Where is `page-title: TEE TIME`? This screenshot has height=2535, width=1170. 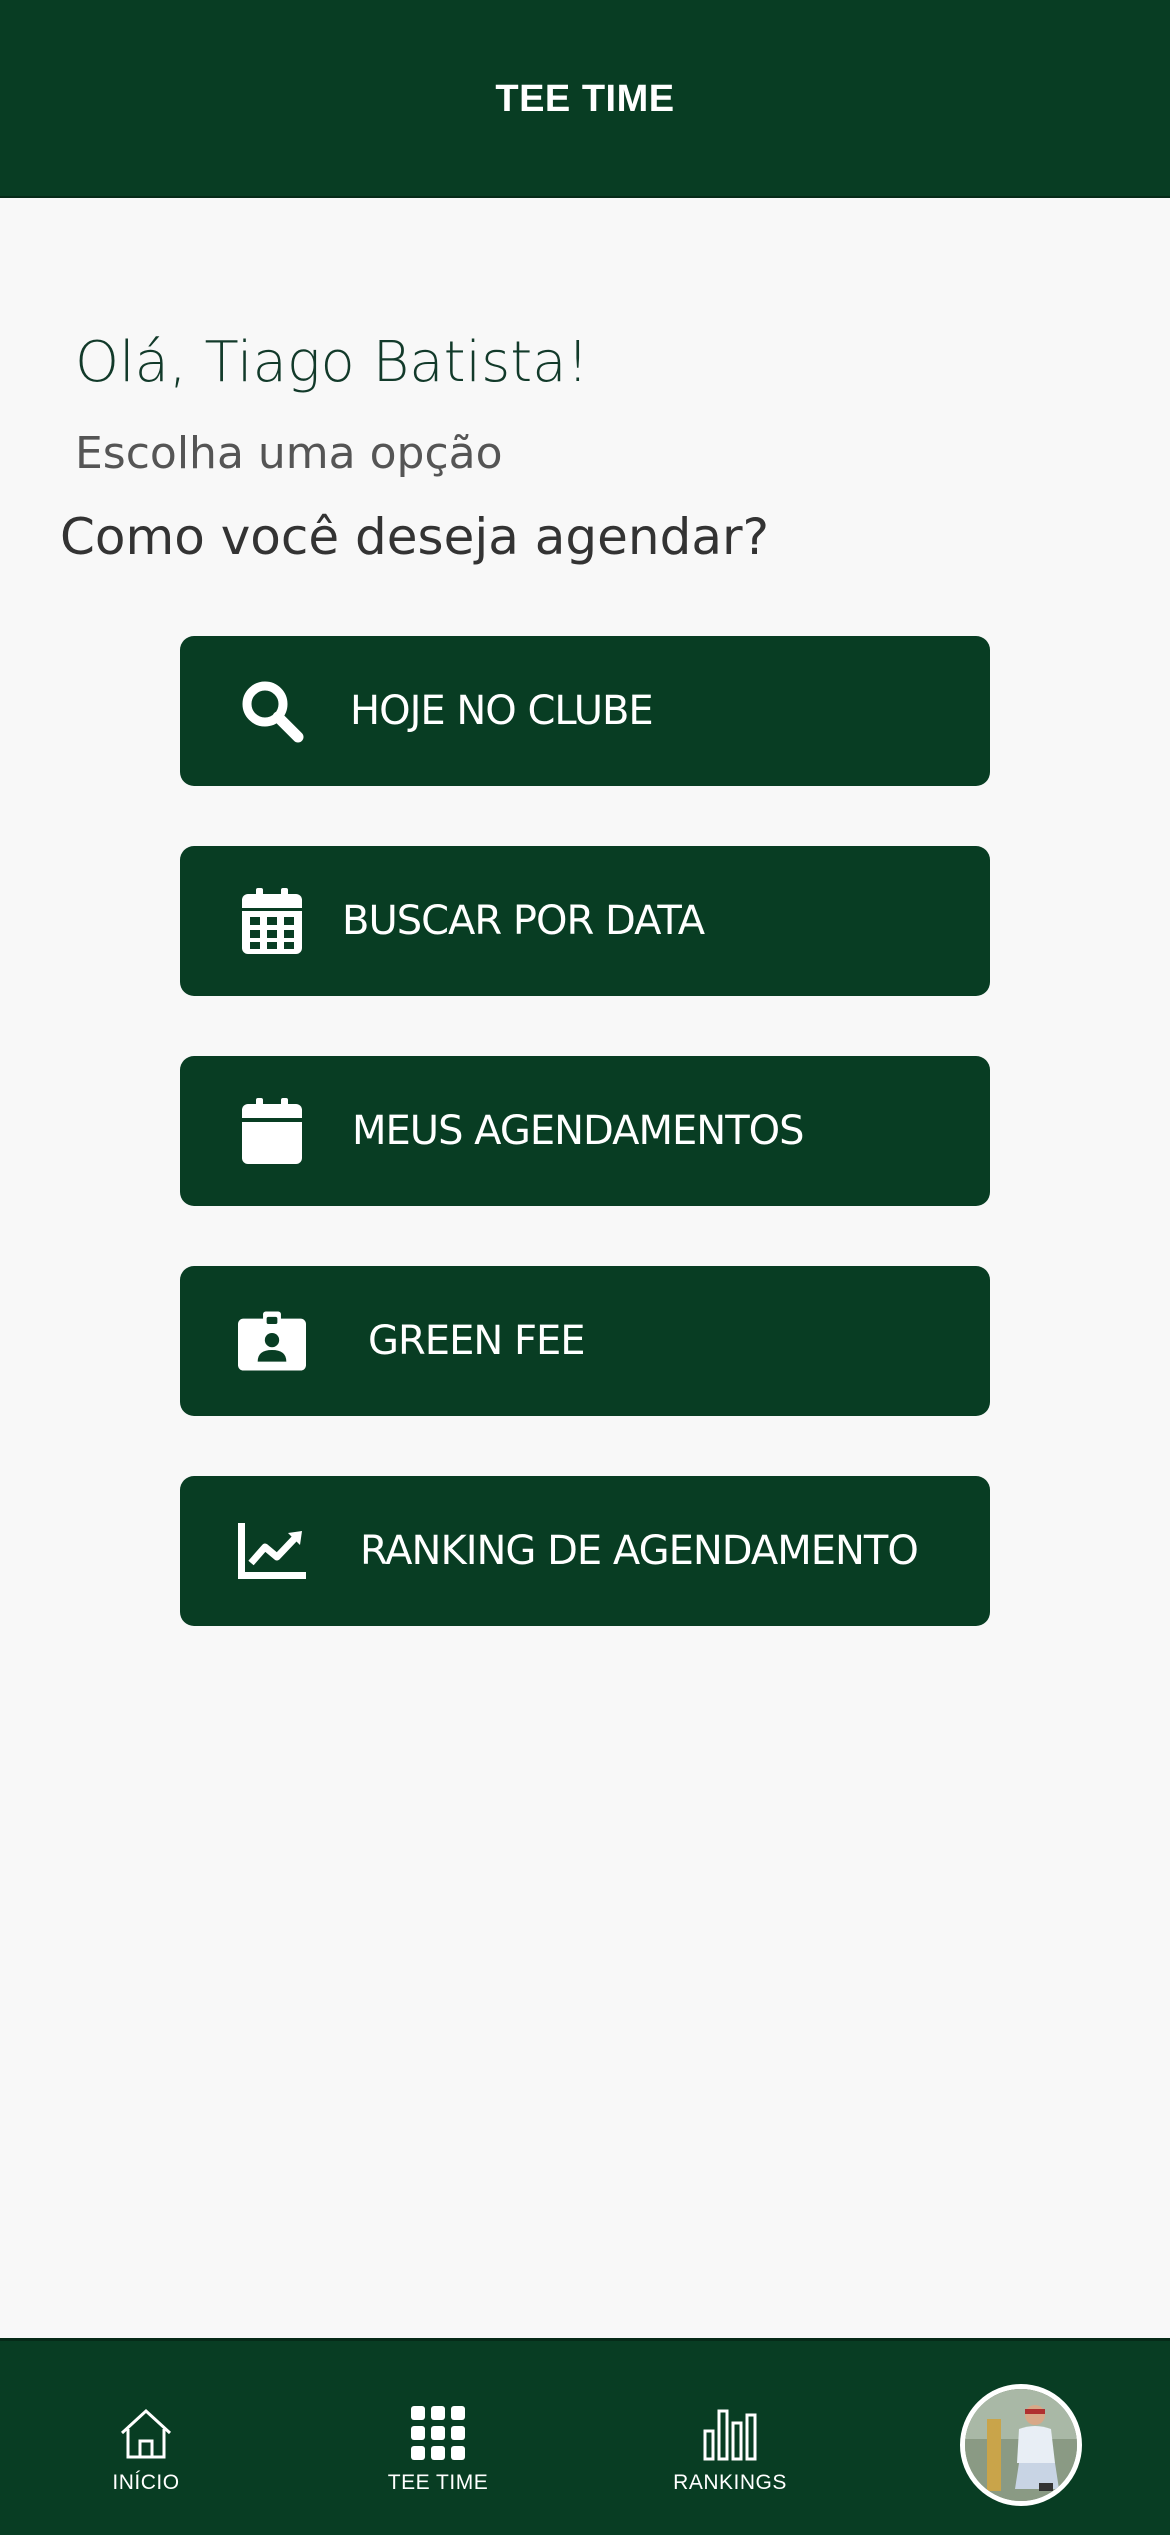 page-title: TEE TIME is located at coordinates (585, 98).